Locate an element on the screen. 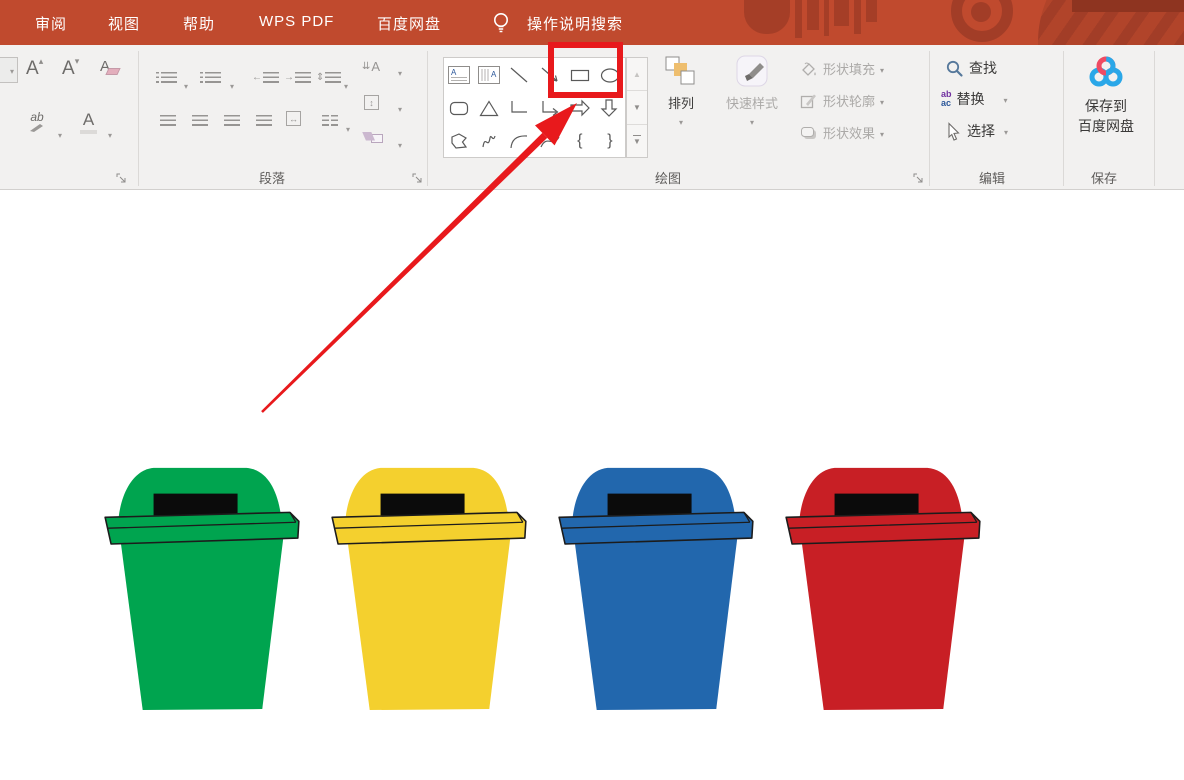 The width and height of the screenshot is (1184, 780). paragraph-group-label: 段落 is located at coordinates (272, 178).